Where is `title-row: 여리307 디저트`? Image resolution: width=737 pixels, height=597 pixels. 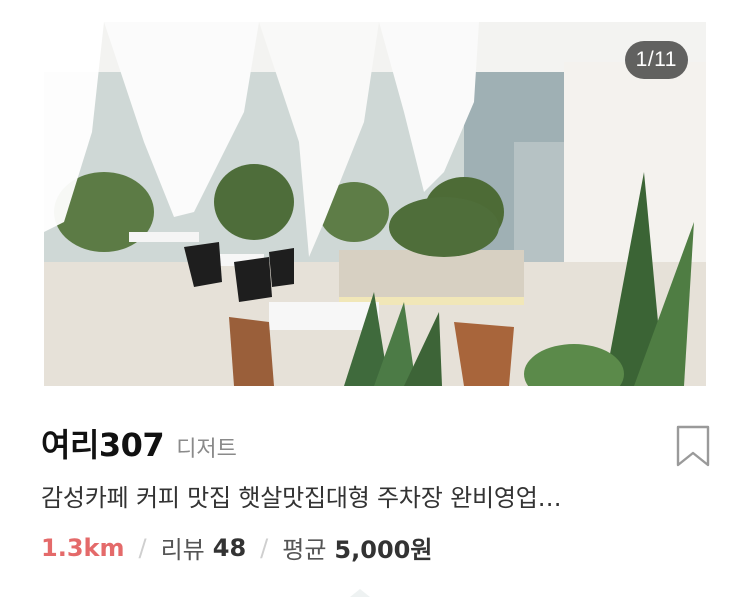
title-row: 여리307 디저트 is located at coordinates (139, 444).